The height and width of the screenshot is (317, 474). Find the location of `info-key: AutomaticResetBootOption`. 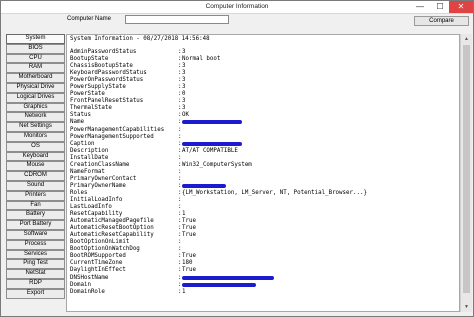

info-key: AutomaticResetBootOption is located at coordinates (112, 228).